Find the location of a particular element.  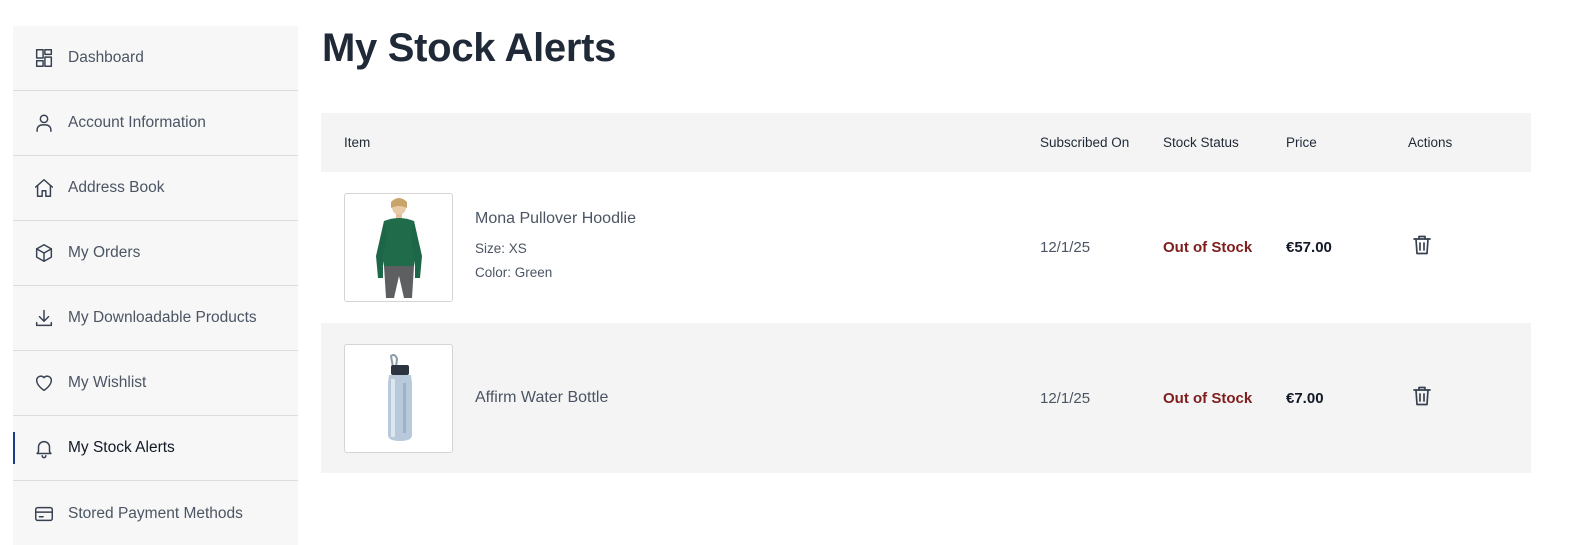

heart-icon is located at coordinates (44, 383).